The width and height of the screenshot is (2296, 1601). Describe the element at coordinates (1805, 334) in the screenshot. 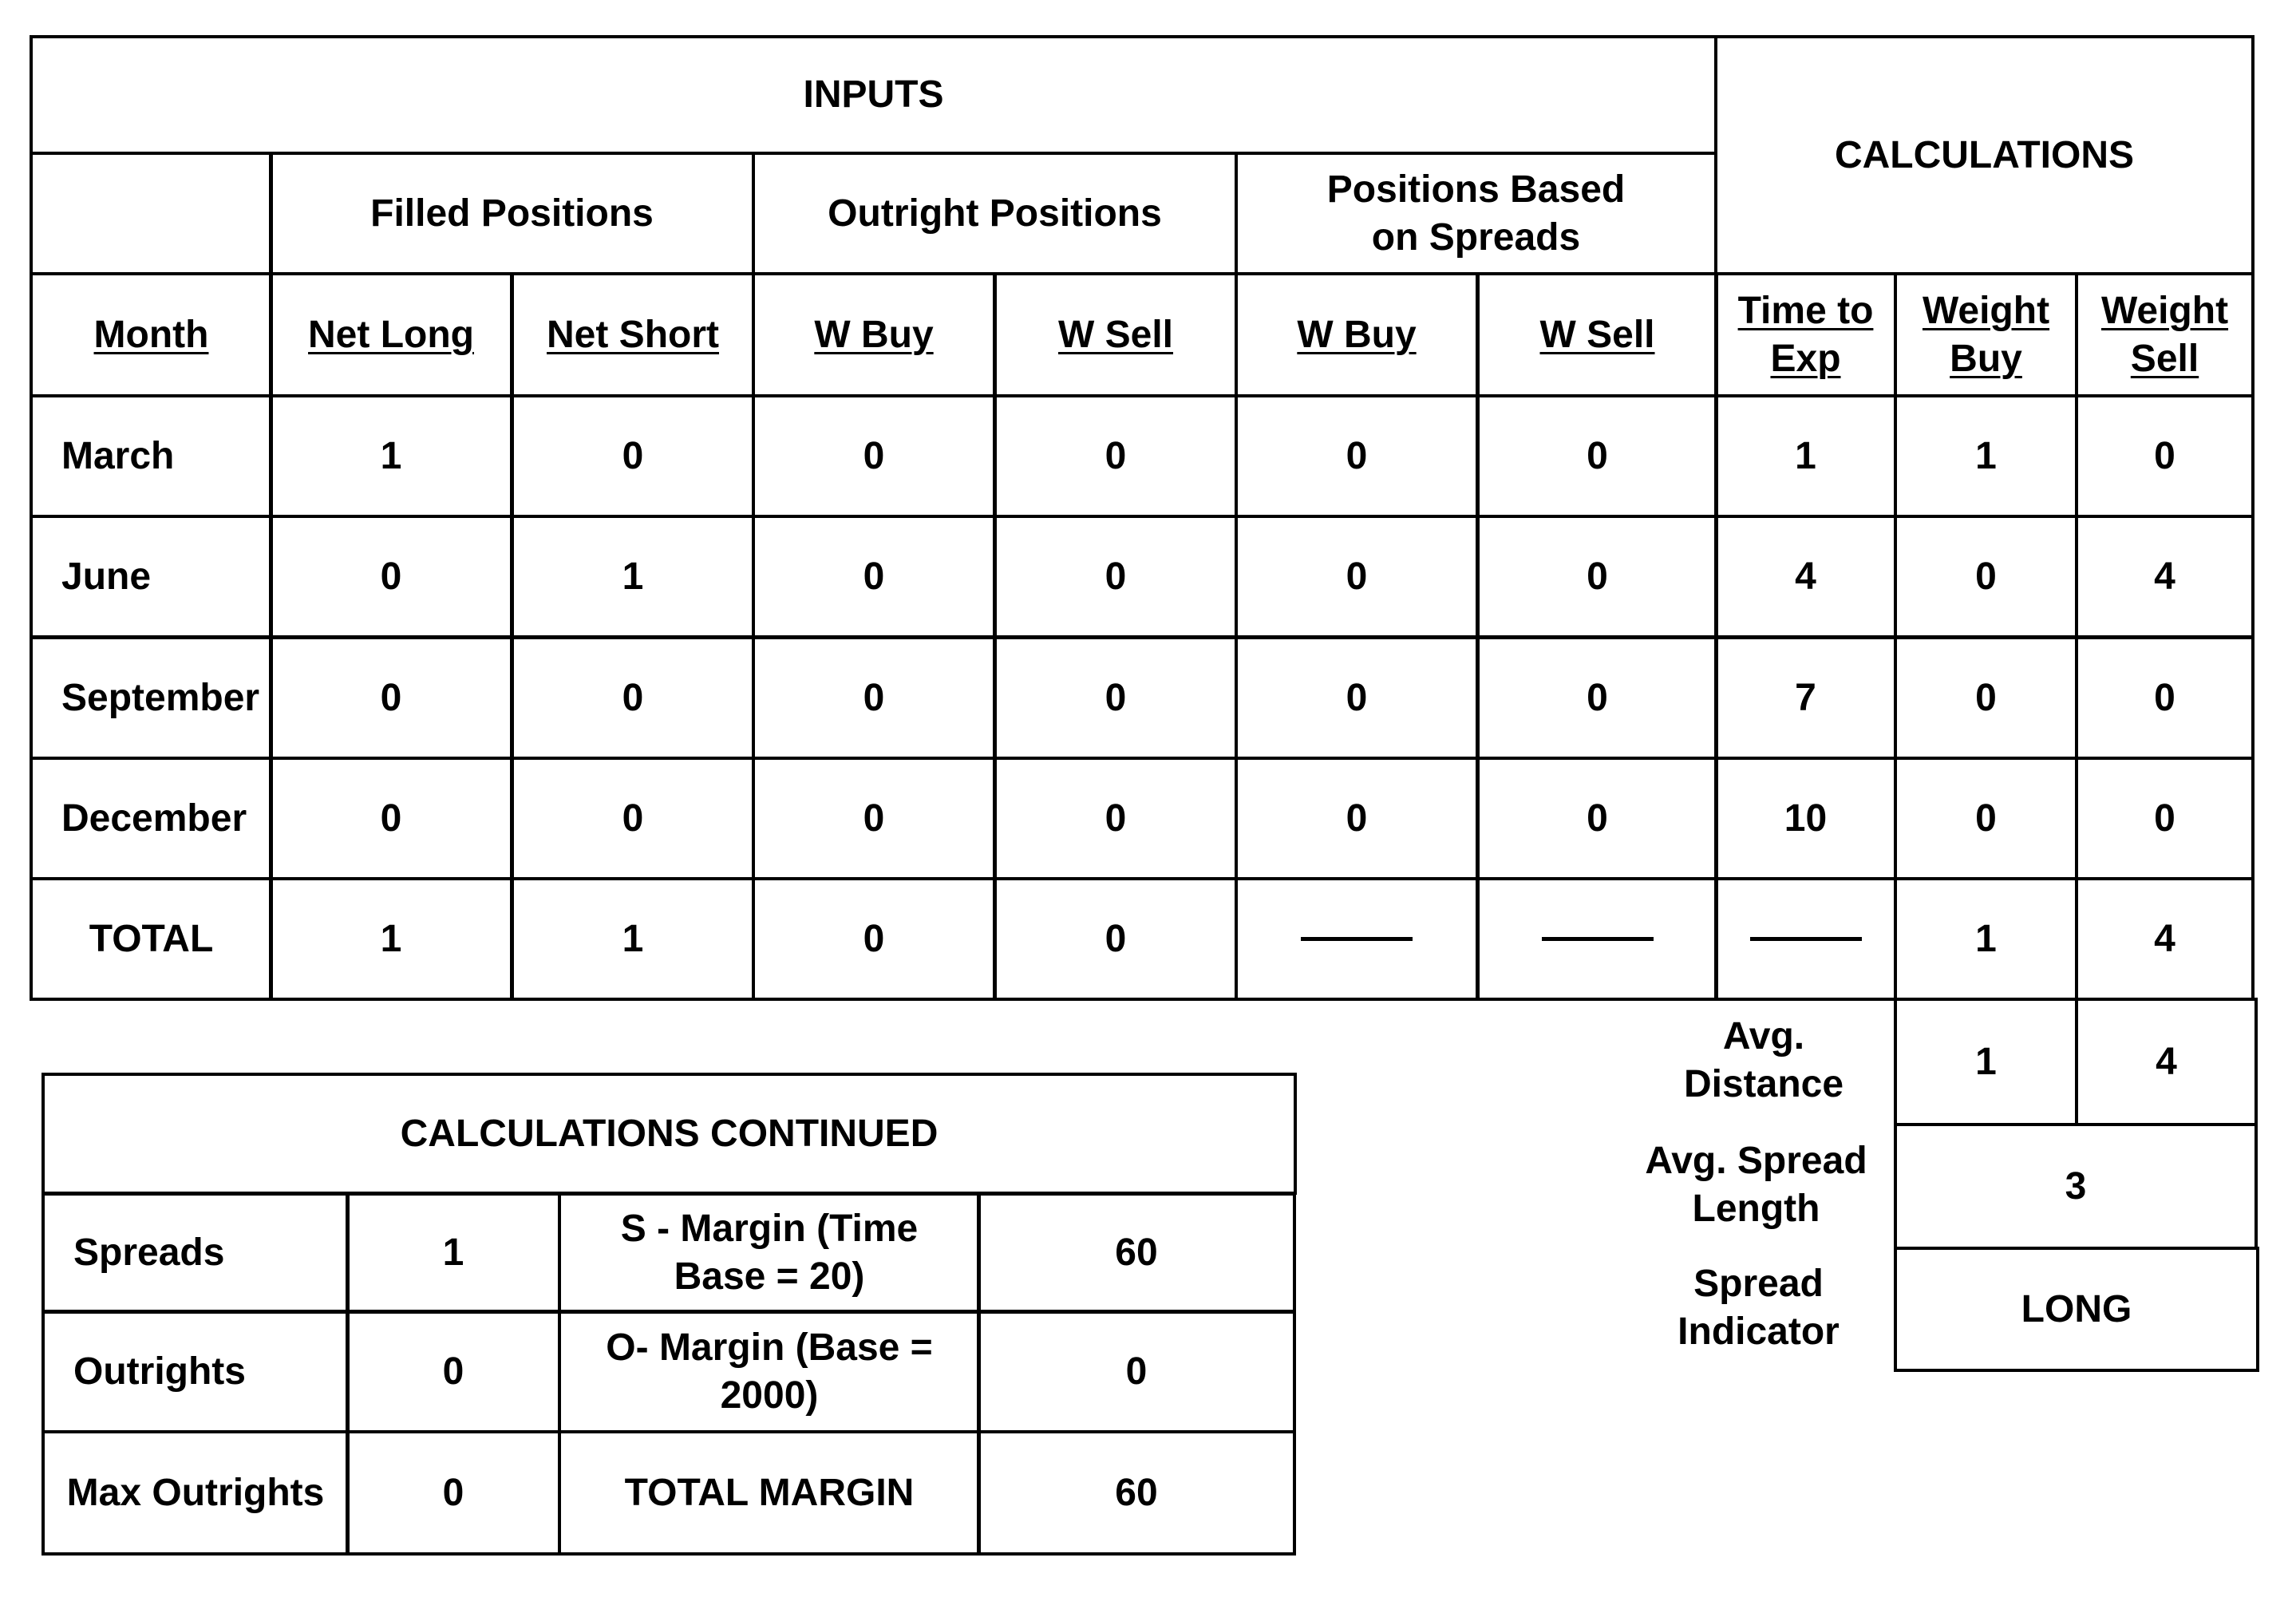

I see `column-header-time-to-exp: Time to Exp` at that location.